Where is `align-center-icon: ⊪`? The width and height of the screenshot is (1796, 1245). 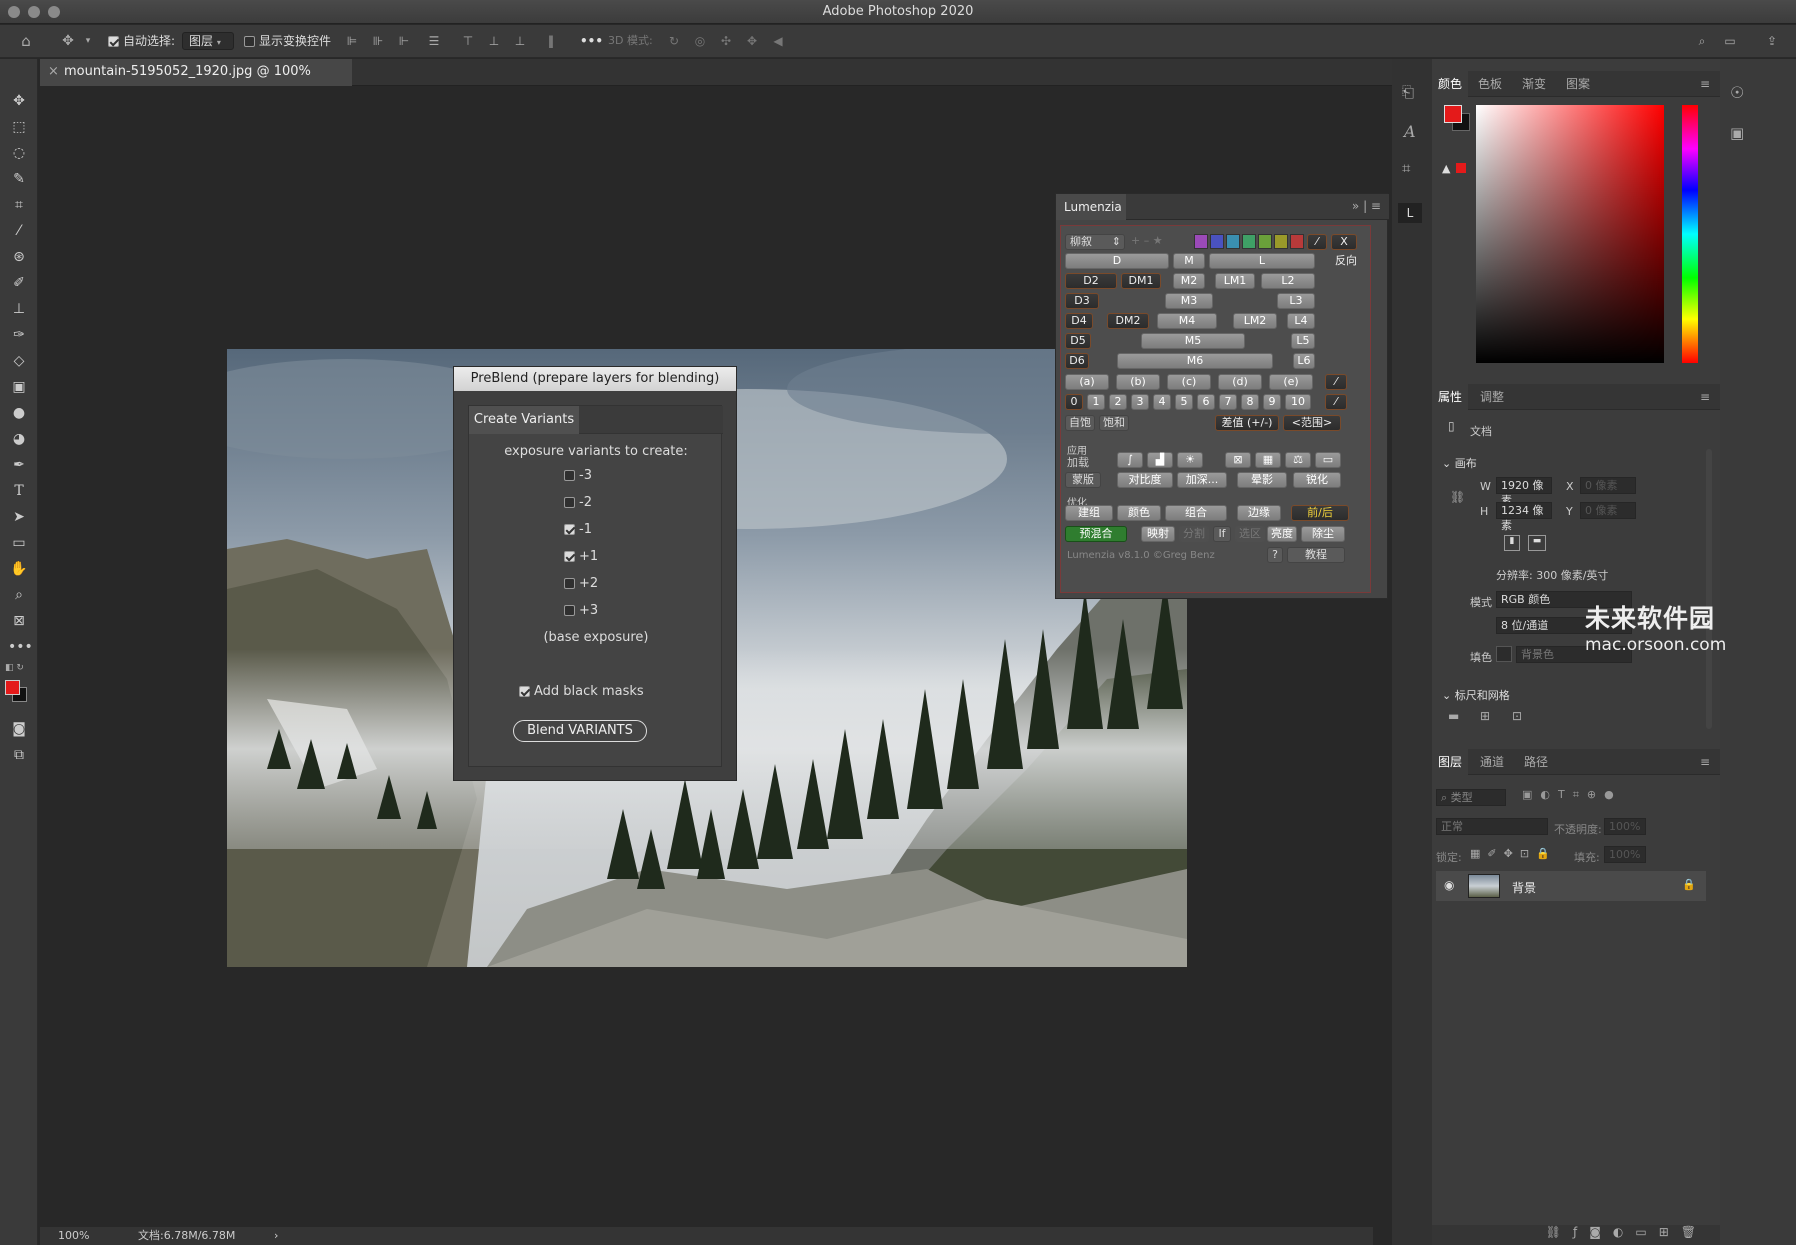 align-center-icon: ⊪ is located at coordinates (378, 41).